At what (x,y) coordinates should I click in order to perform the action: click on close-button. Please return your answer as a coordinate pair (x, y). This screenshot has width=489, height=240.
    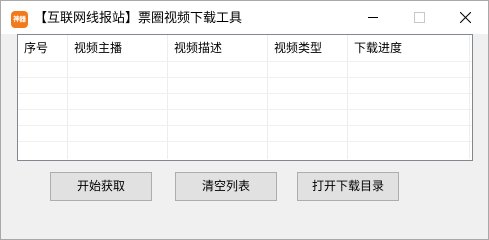
    Looking at the image, I should click on (465, 17).